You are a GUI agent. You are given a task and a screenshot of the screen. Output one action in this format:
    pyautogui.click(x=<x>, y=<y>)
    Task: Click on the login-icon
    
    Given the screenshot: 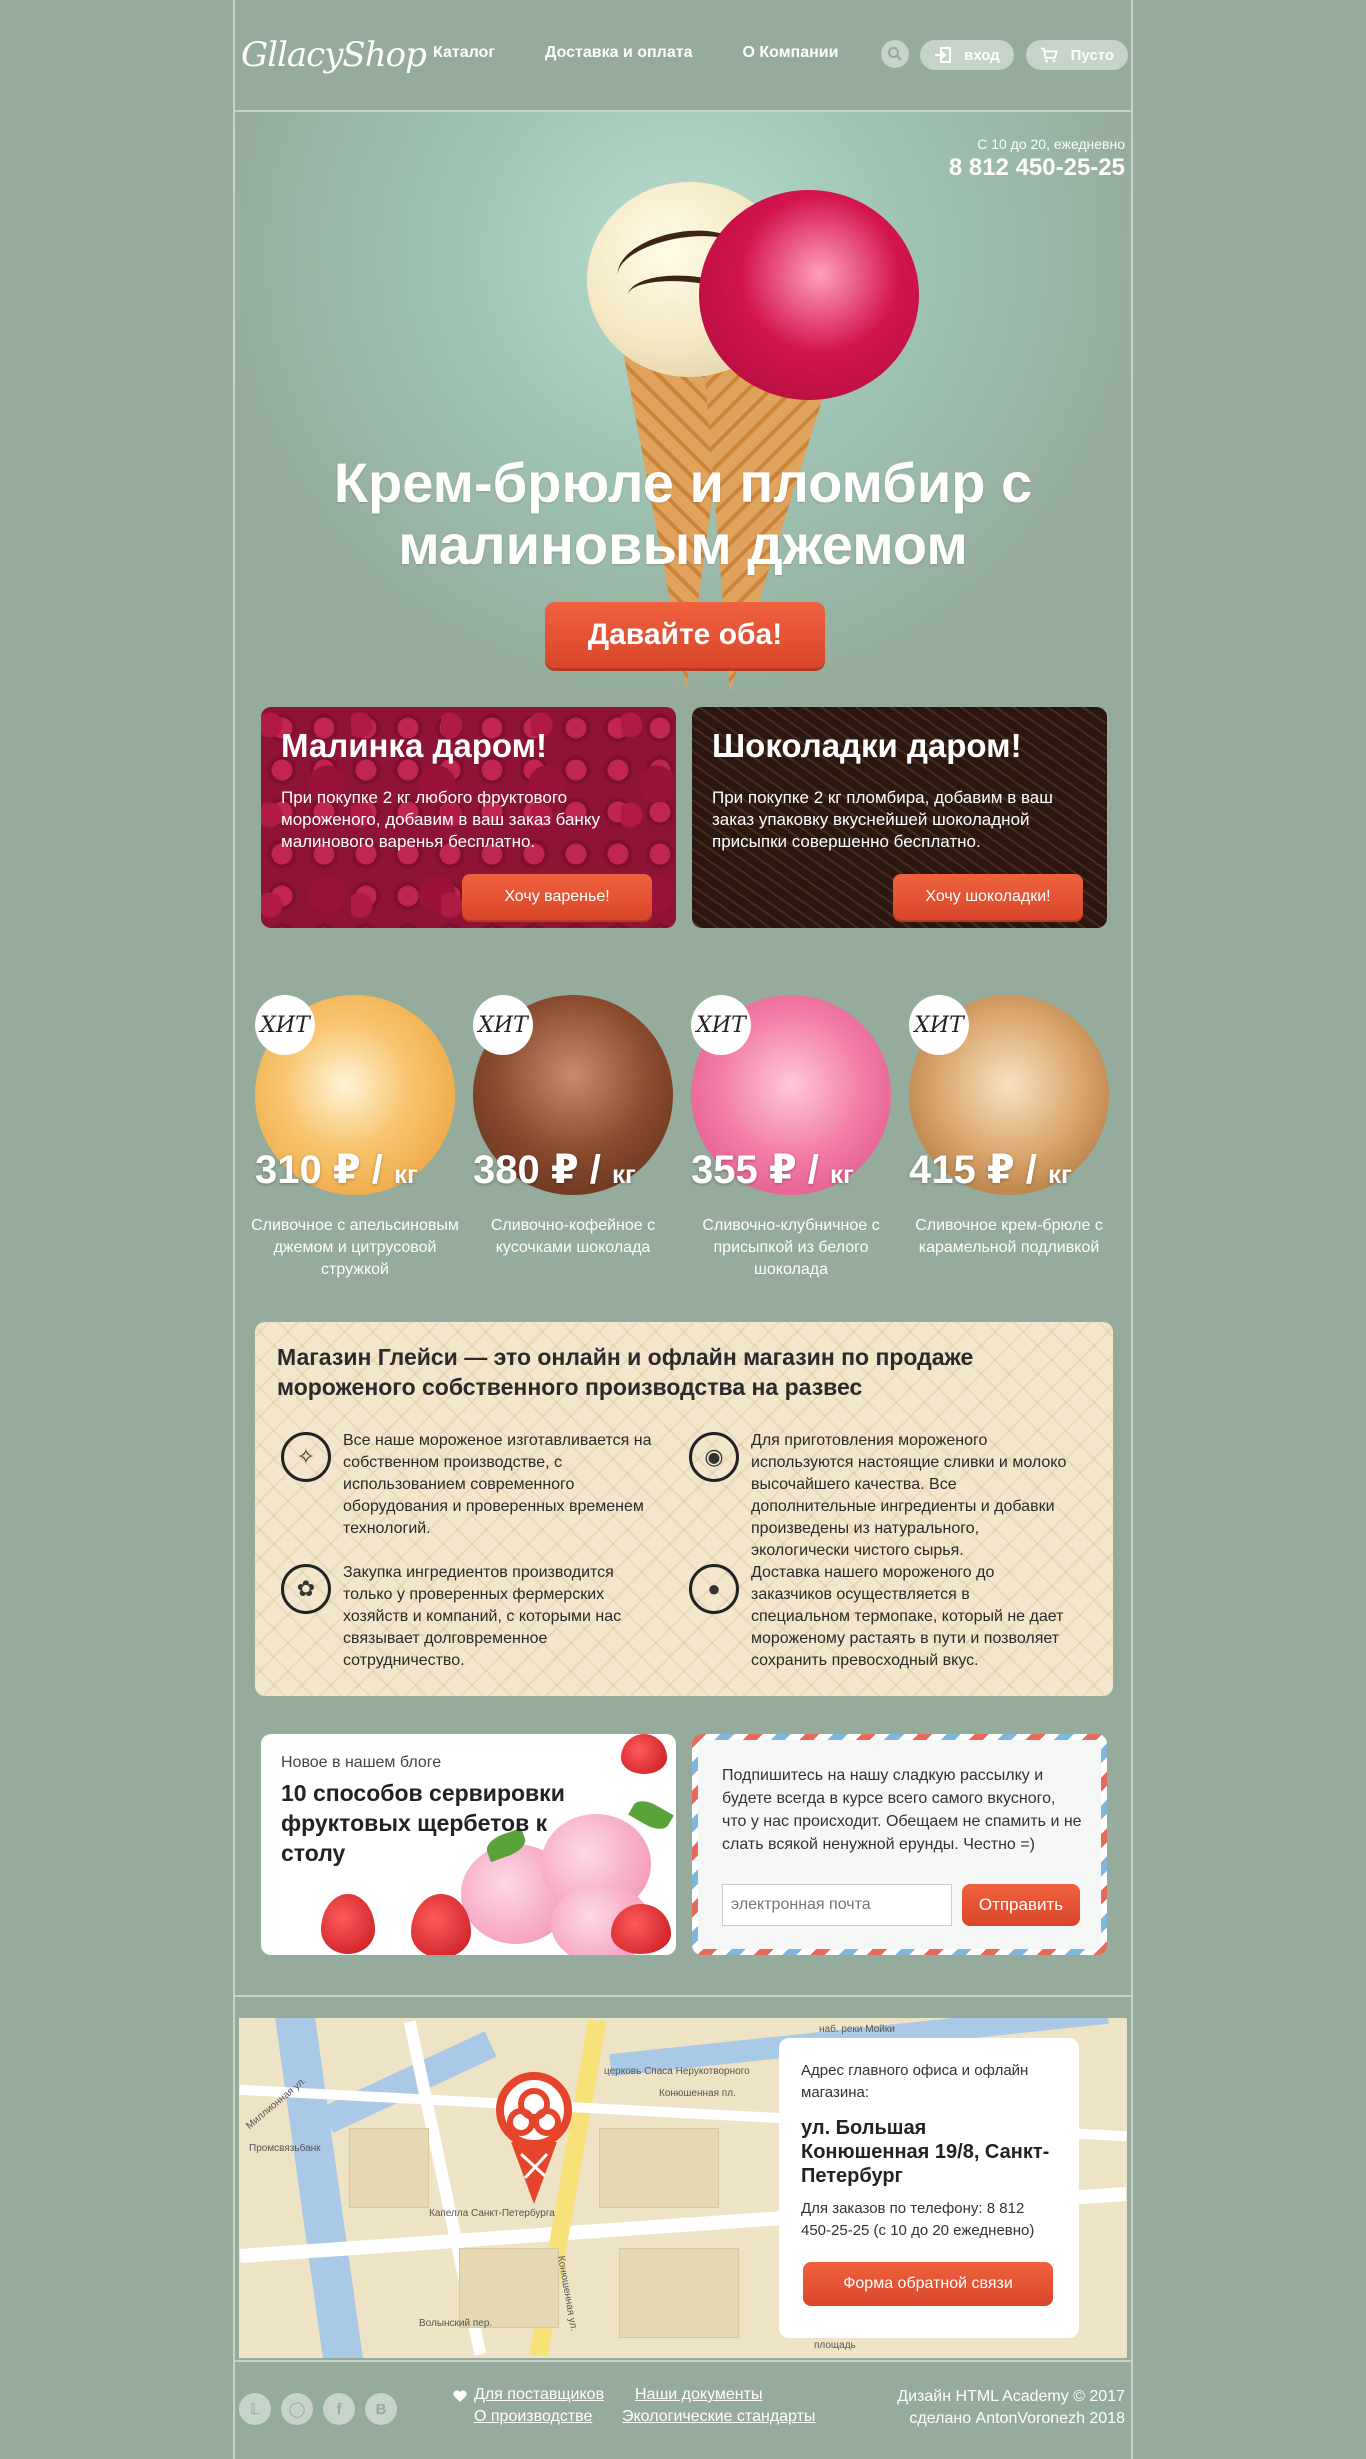 What is the action you would take?
    pyautogui.click(x=943, y=55)
    